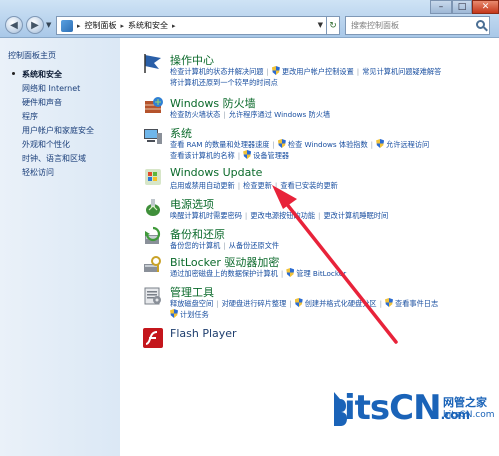 The image size is (499, 456). What do you see at coordinates (320, 25) in the screenshot?
I see `address-dropdown-icon: ▼` at bounding box center [320, 25].